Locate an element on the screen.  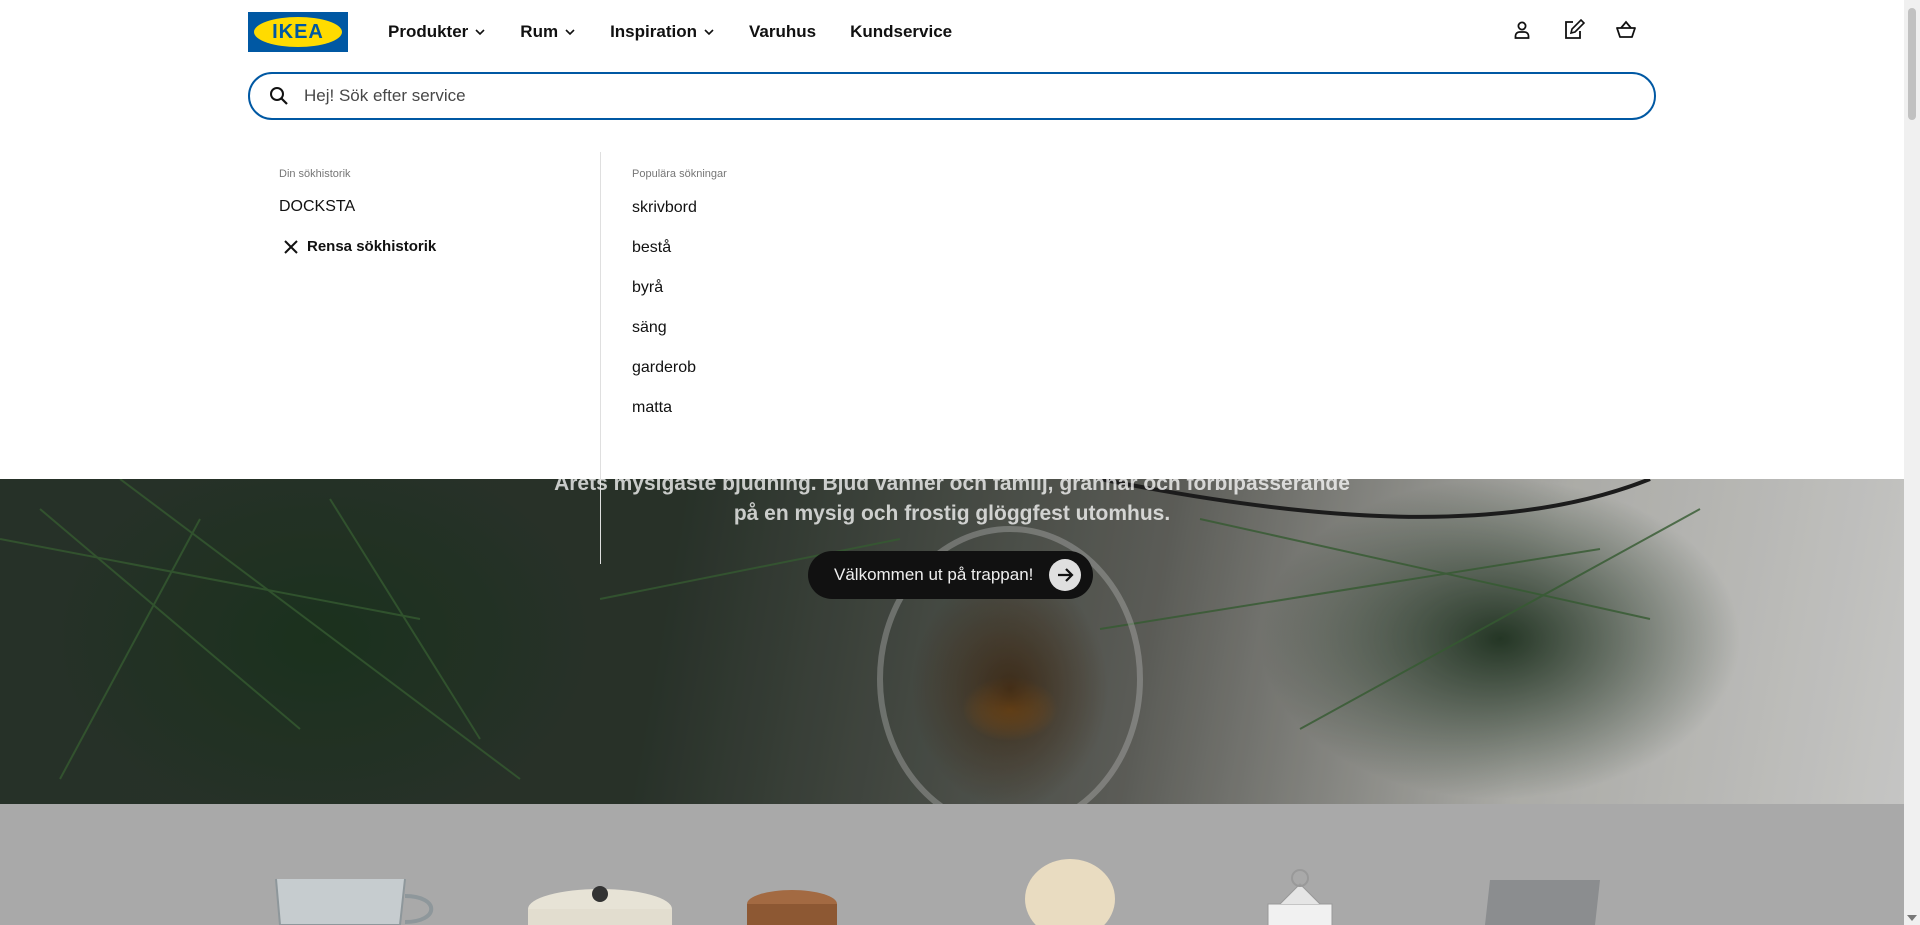
nav-varuhus: Varuhus is located at coordinates (782, 32).